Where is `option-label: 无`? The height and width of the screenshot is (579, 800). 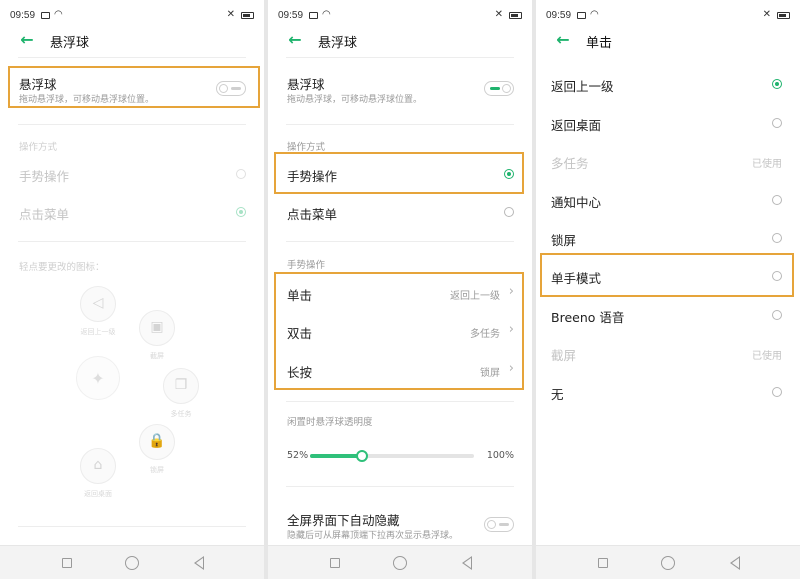 option-label: 无 is located at coordinates (557, 394).